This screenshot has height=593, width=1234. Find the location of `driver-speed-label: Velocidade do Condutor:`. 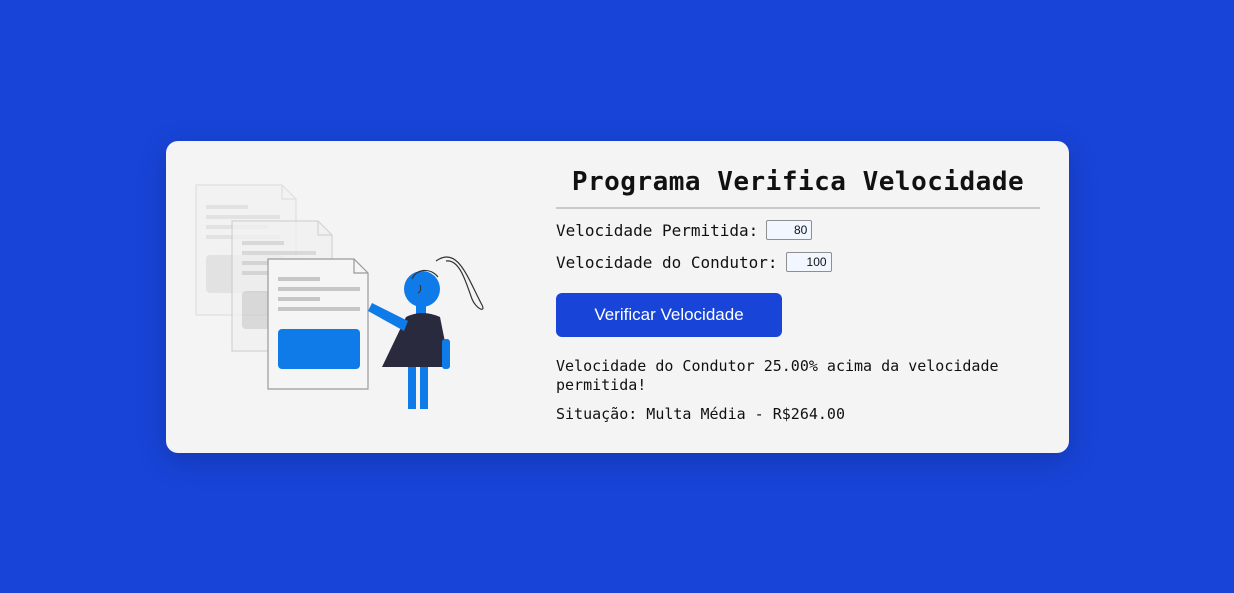

driver-speed-label: Velocidade do Condutor: is located at coordinates (667, 262).